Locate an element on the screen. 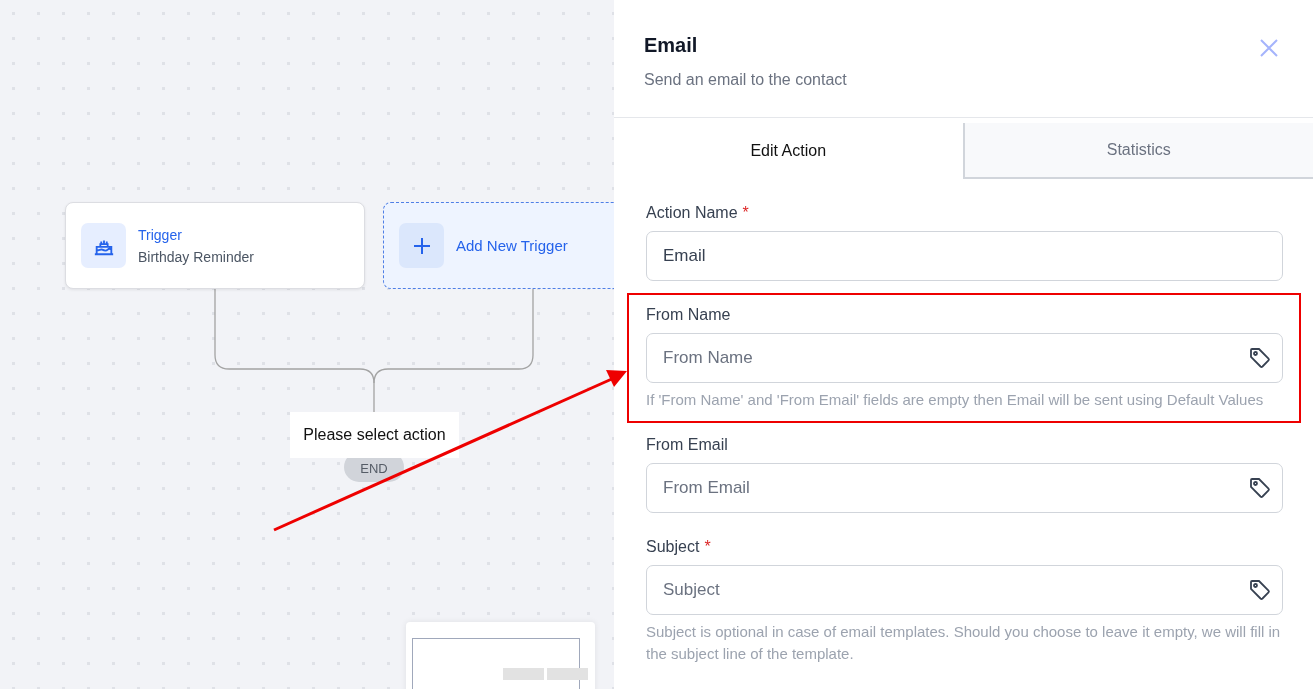 The width and height of the screenshot is (1313, 689). field-label: Subject is located at coordinates (673, 547).